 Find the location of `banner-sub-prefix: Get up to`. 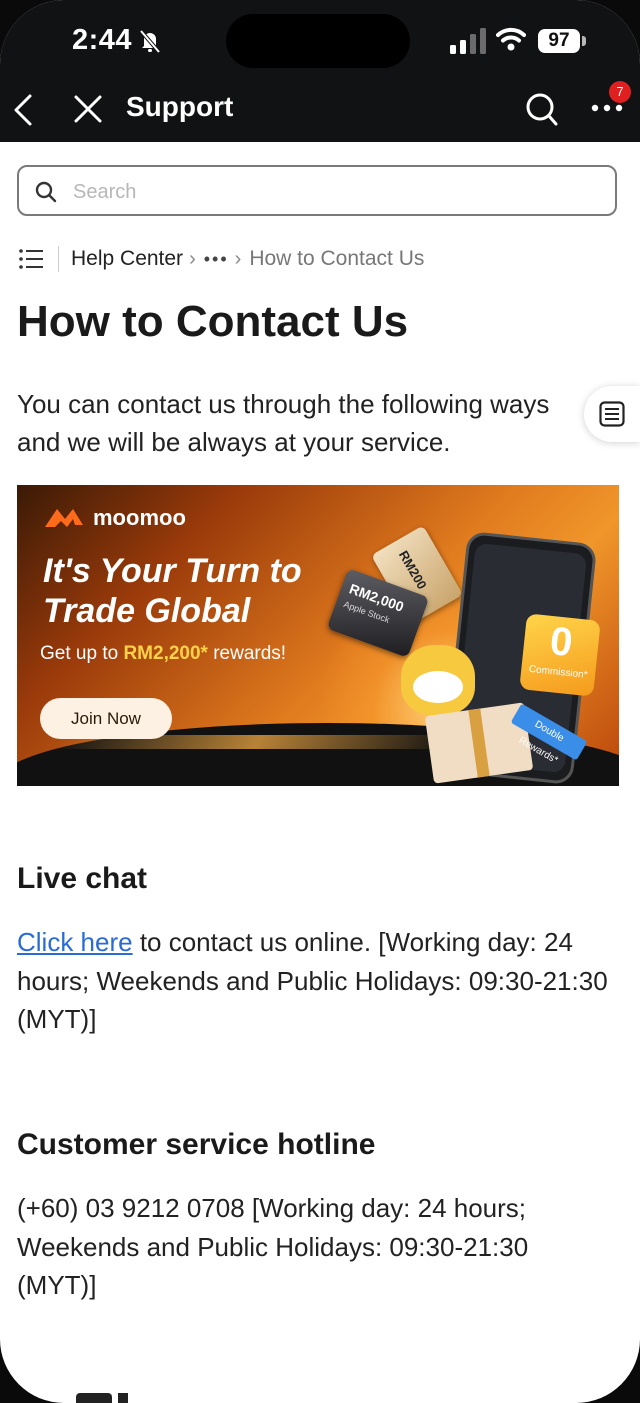

banner-sub-prefix: Get up to is located at coordinates (82, 653).